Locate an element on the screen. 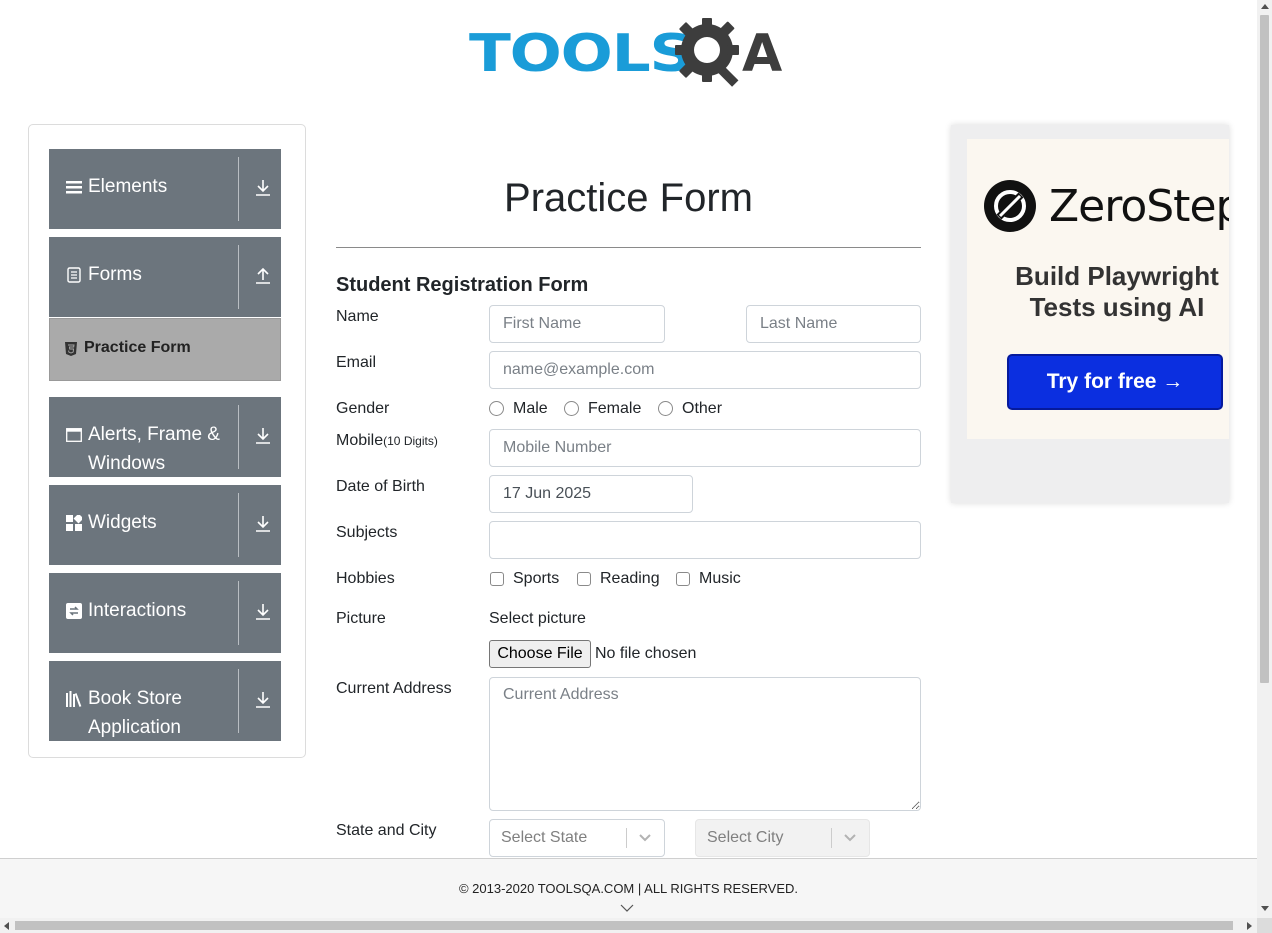 Image resolution: width=1272 pixels, height=933 pixels. mobile-label-text: Mobile is located at coordinates (360, 440).